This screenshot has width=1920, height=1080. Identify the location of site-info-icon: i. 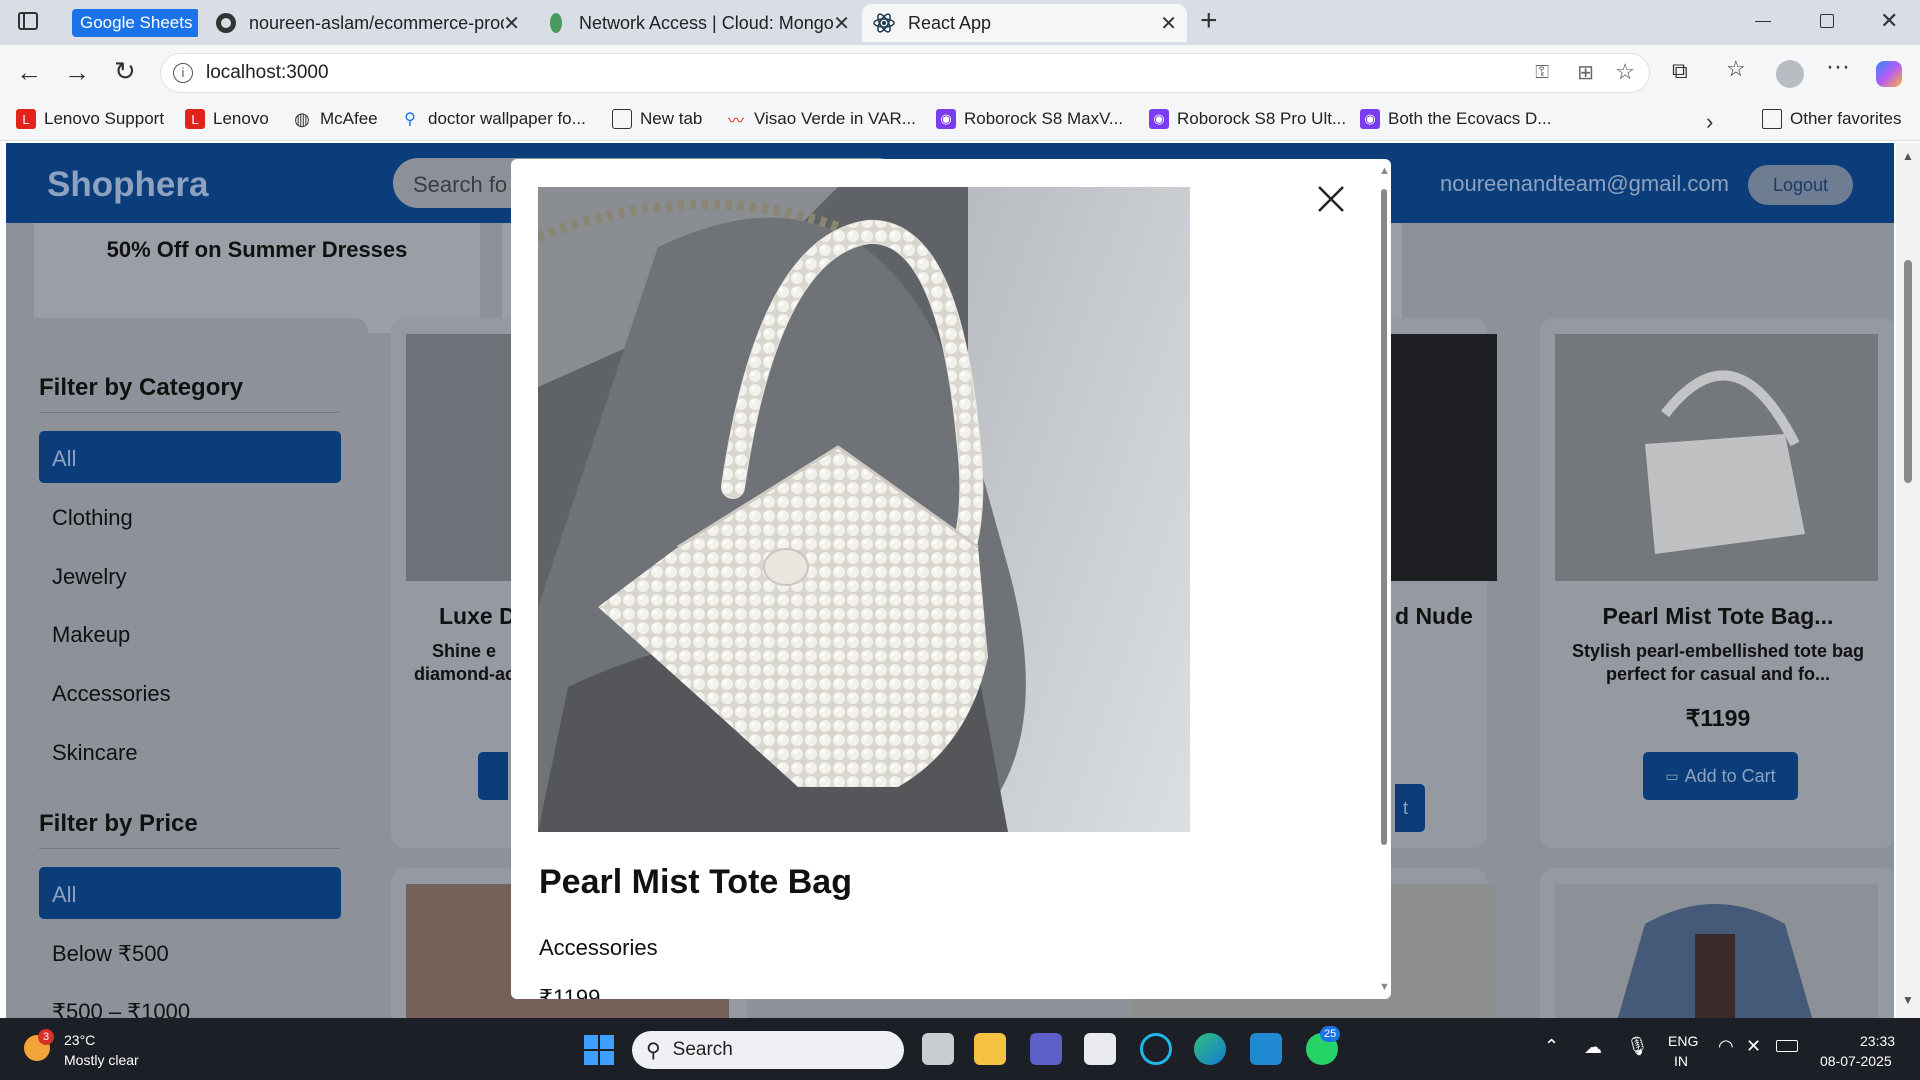
(183, 73).